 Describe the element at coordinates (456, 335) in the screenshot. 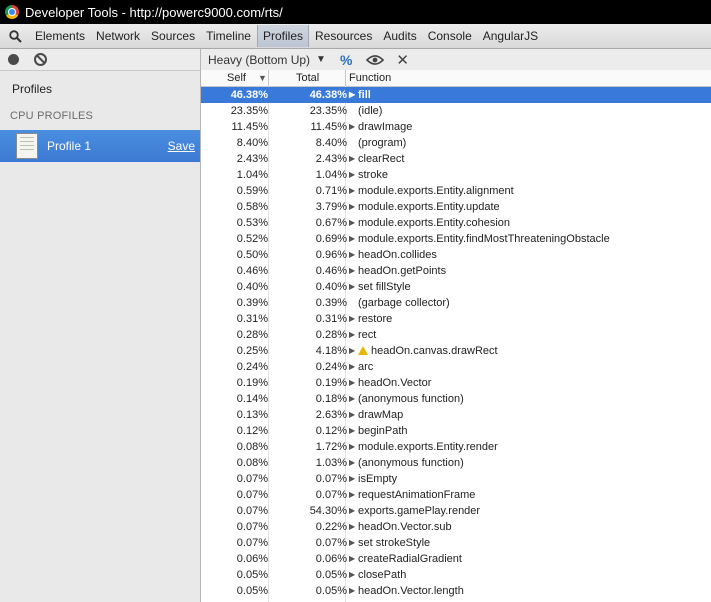

I see `table-row: 0.28% 0.28% ▶ rect` at that location.